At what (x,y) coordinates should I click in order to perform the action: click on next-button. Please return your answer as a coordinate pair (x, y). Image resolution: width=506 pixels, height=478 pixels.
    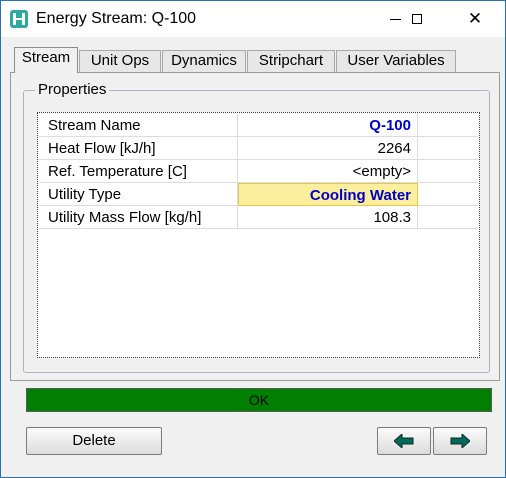
    Looking at the image, I should click on (460, 441).